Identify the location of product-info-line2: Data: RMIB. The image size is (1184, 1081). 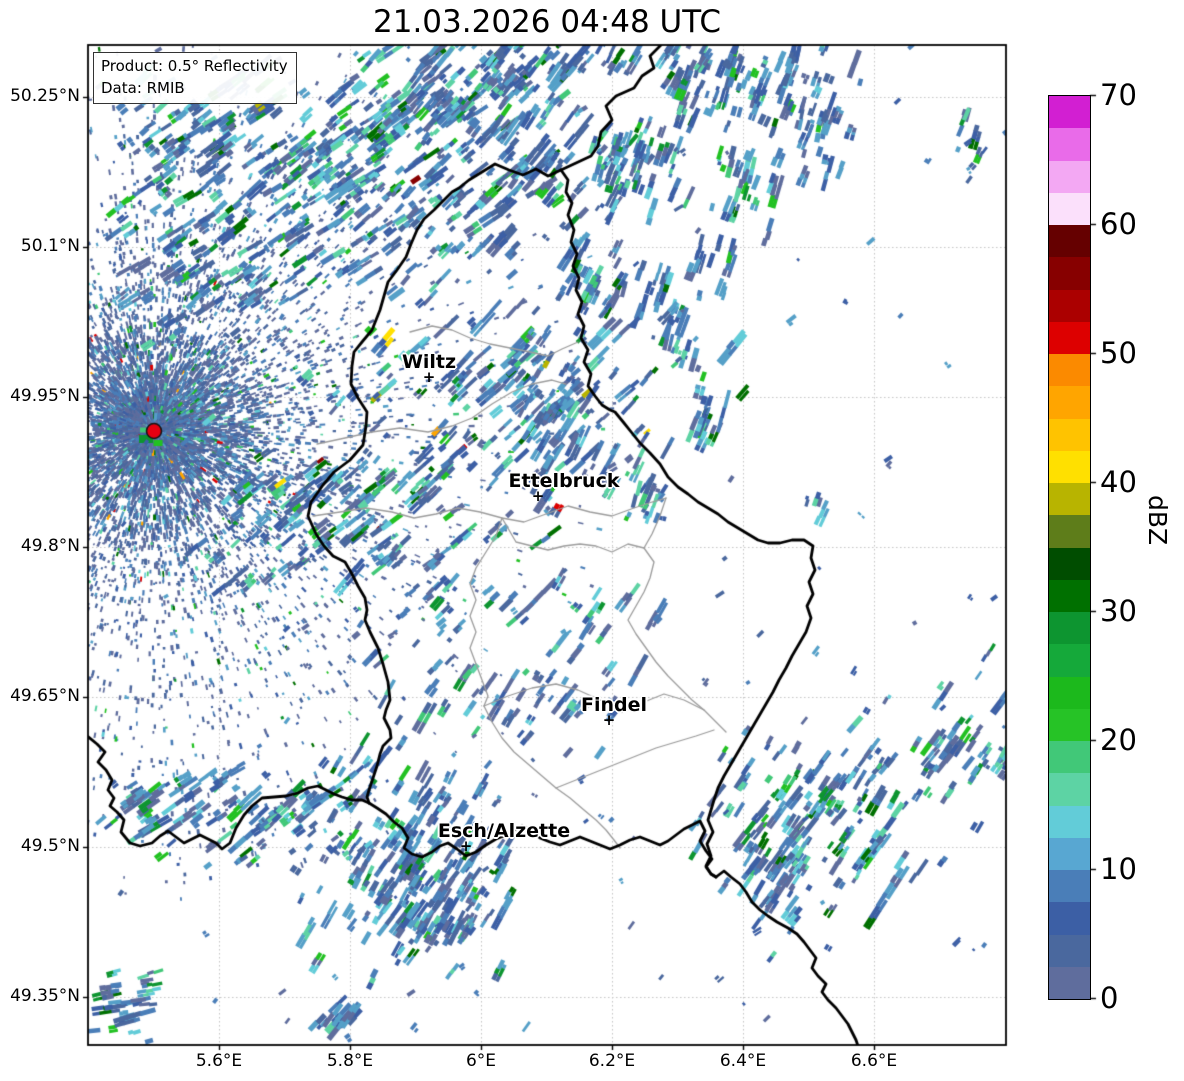
(143, 88).